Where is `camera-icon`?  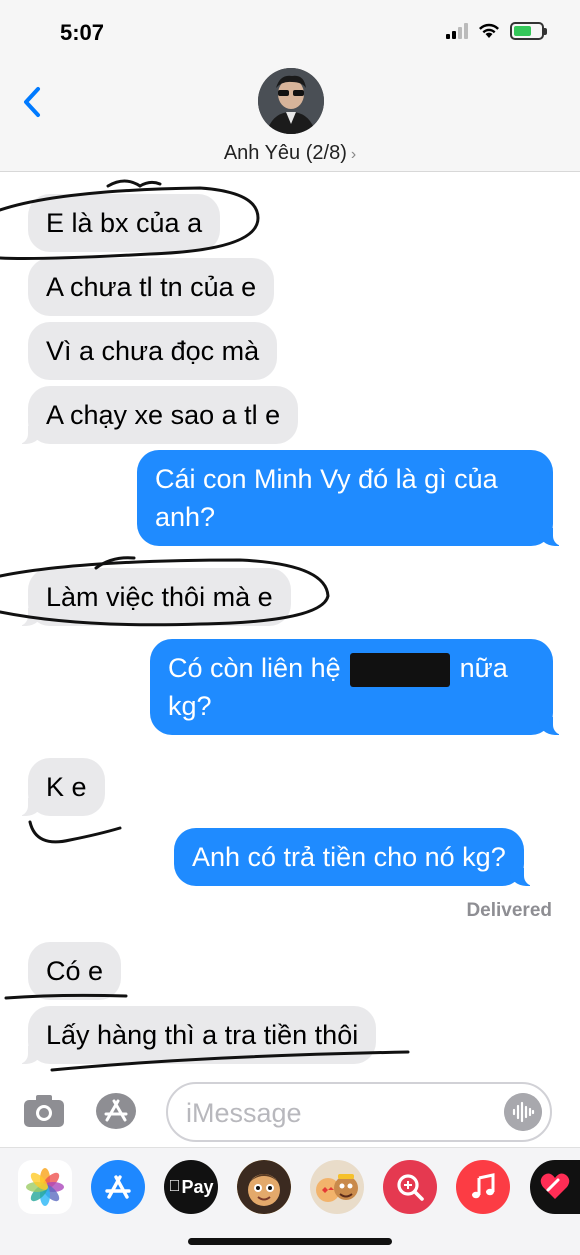
camera-icon is located at coordinates (44, 1111).